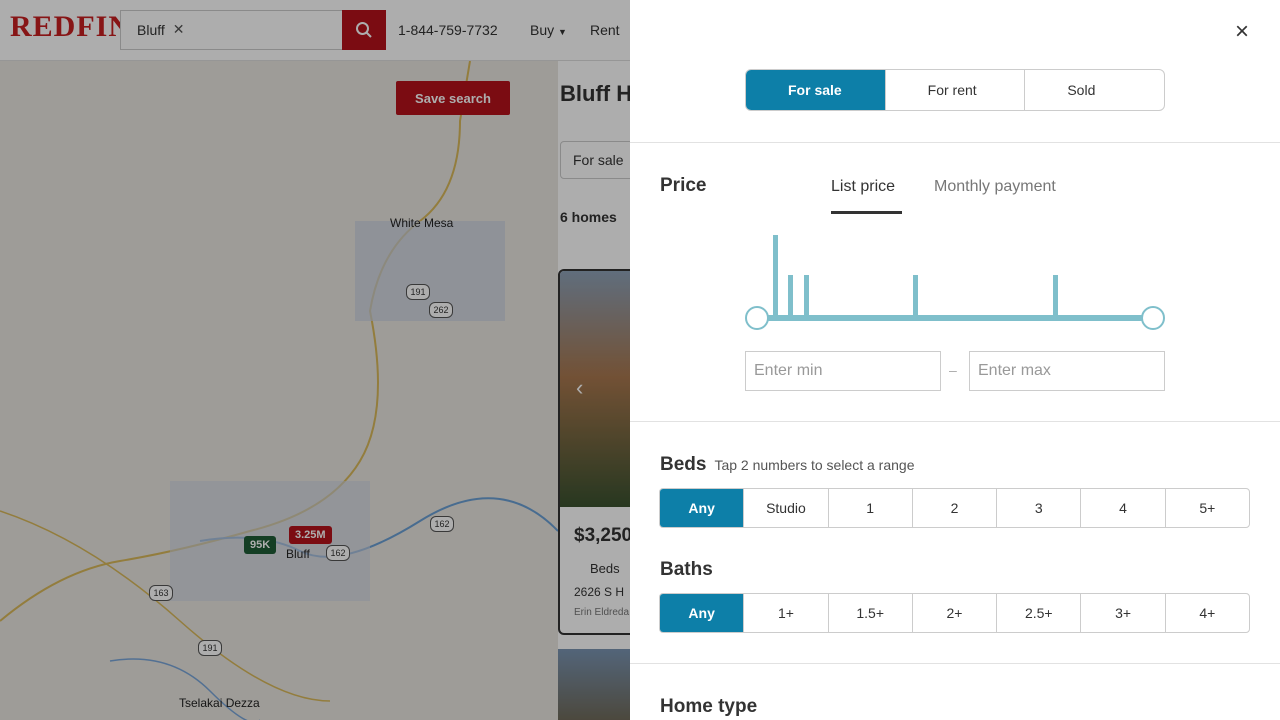 This screenshot has height=720, width=1280. I want to click on price-slider-max-handle, so click(1153, 318).